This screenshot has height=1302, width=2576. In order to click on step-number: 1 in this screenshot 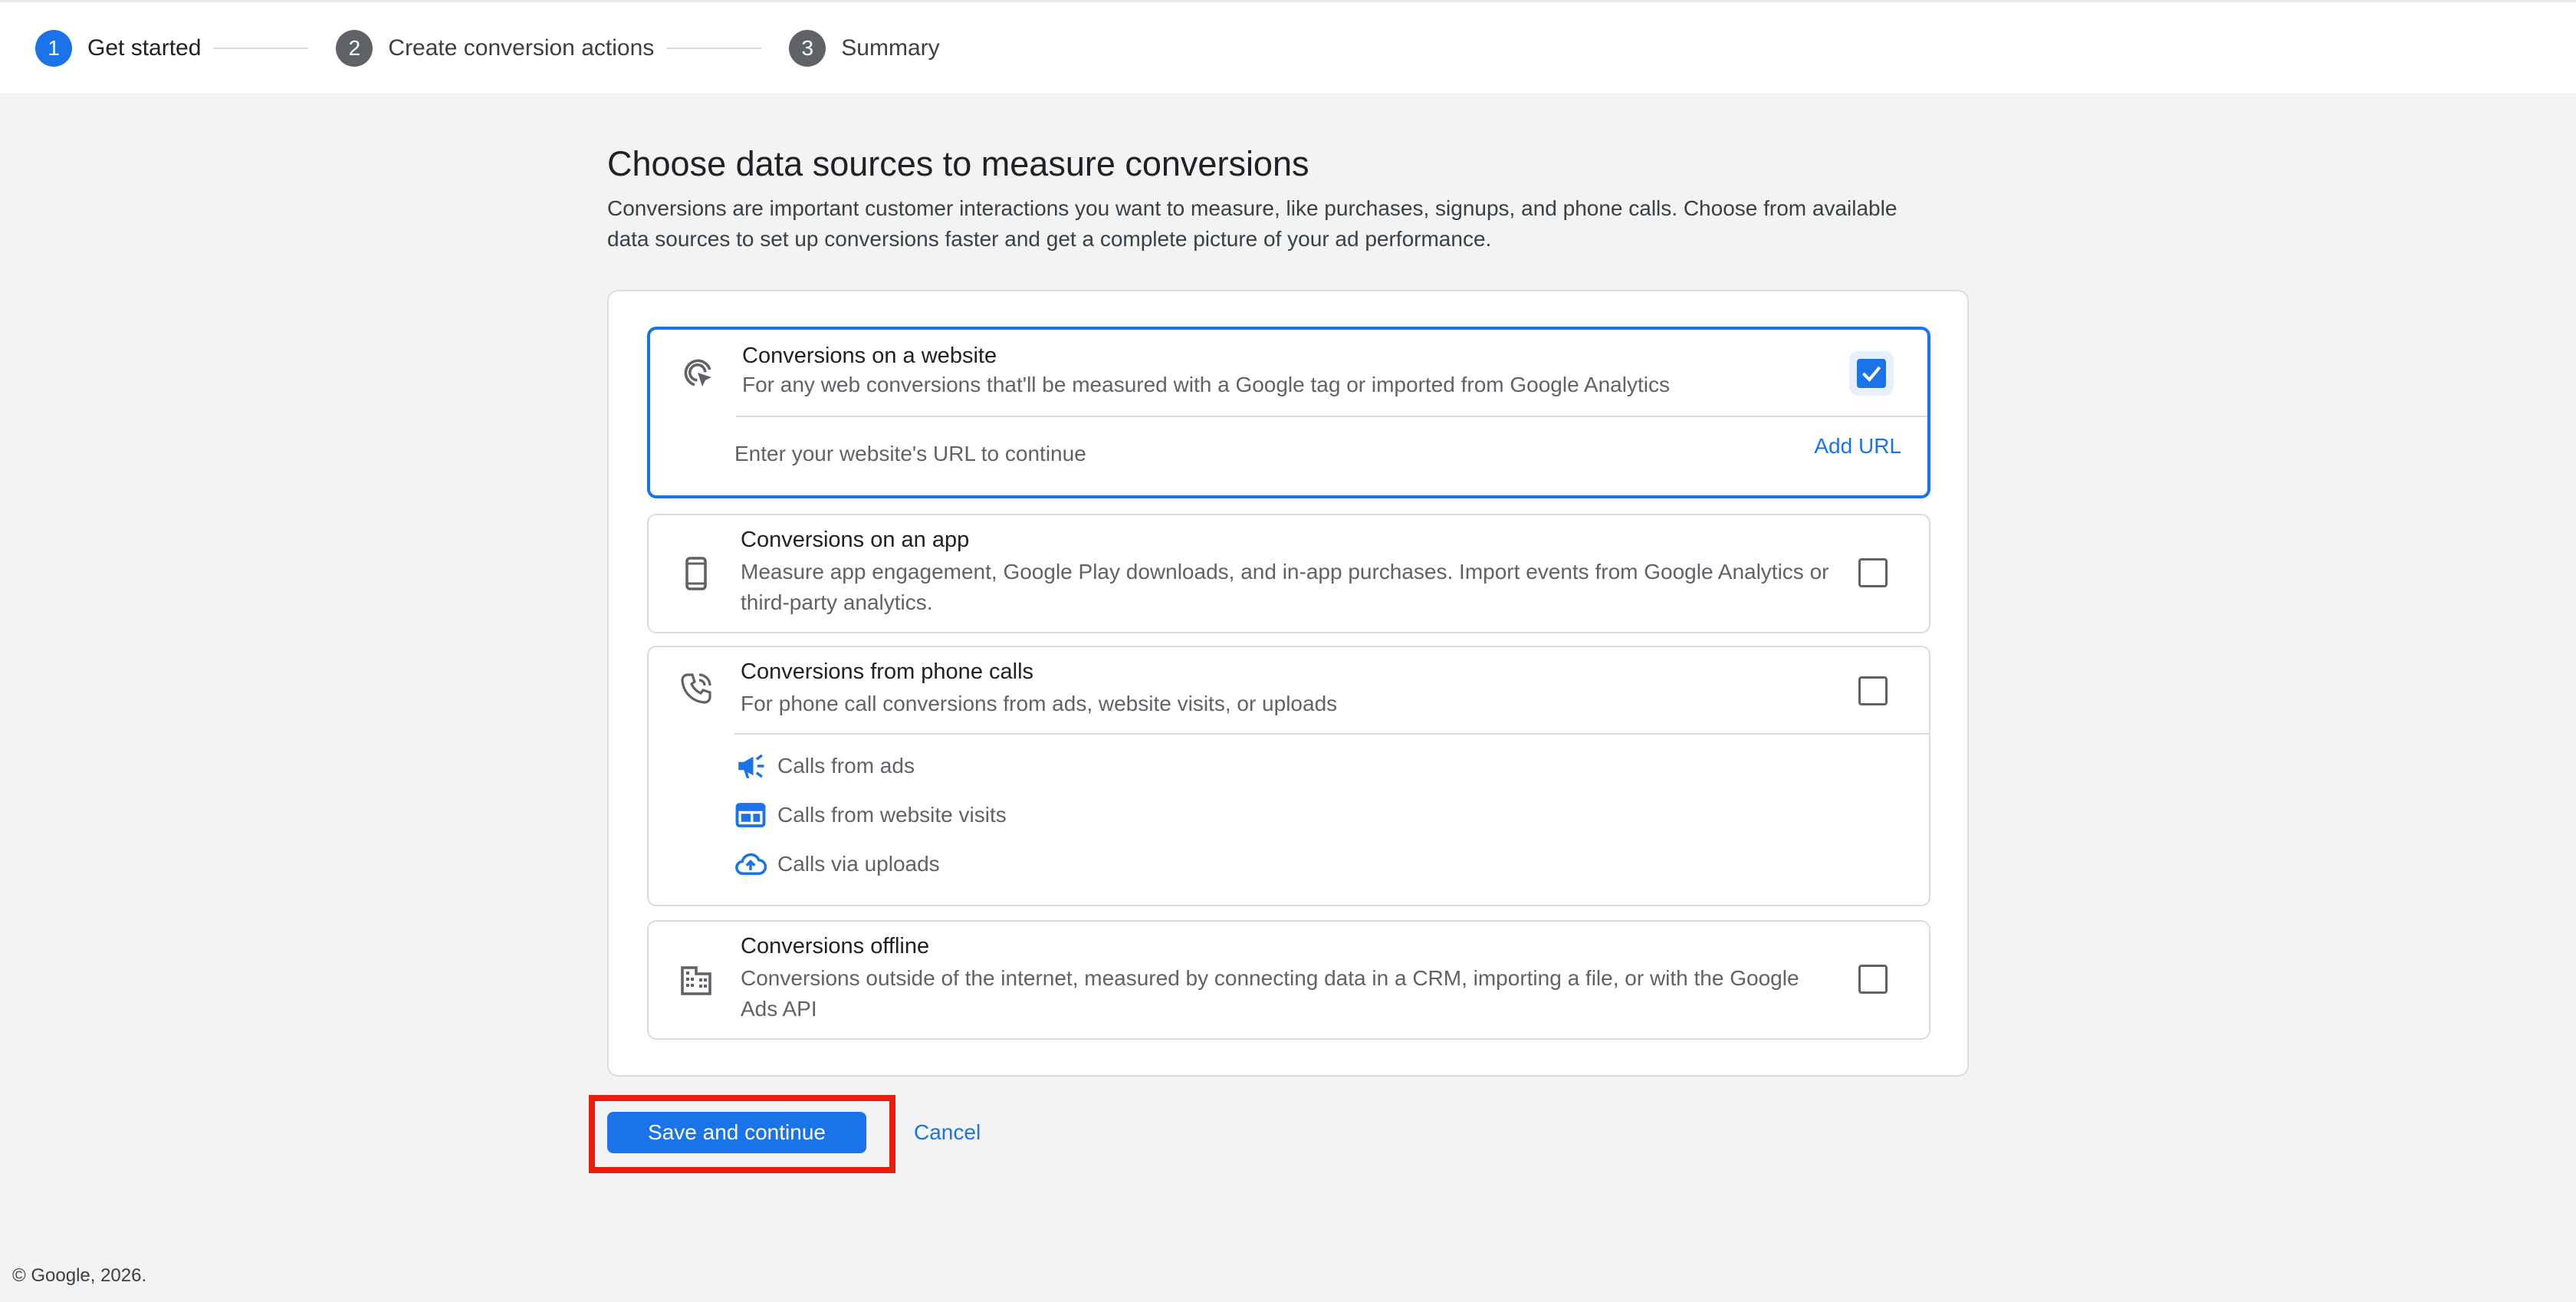, I will do `click(53, 48)`.